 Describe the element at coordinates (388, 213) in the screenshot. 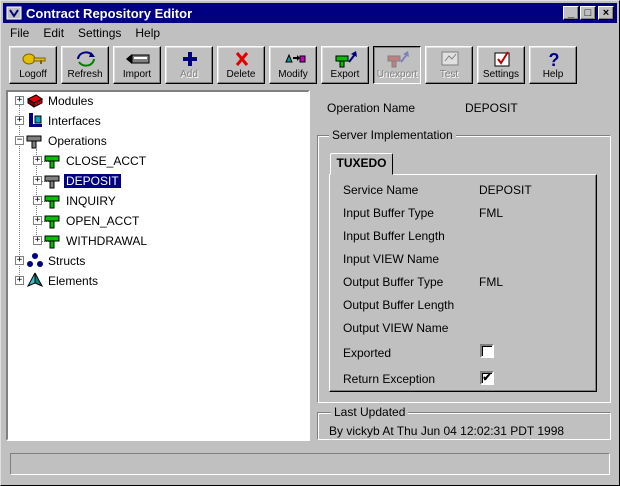

I see `input-buffer-type-label: Input Buffer Type` at that location.